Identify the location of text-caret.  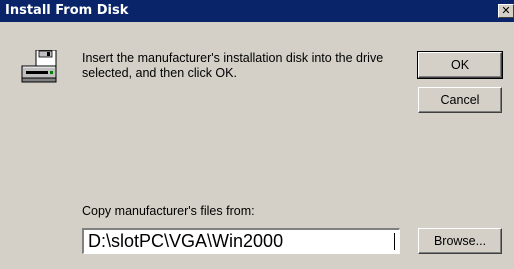
(394, 241).